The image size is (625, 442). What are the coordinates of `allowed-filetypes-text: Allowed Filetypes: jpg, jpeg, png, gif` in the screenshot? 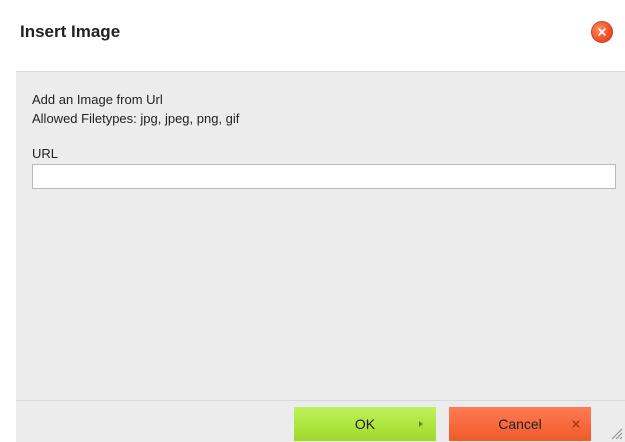 It's located at (136, 118).